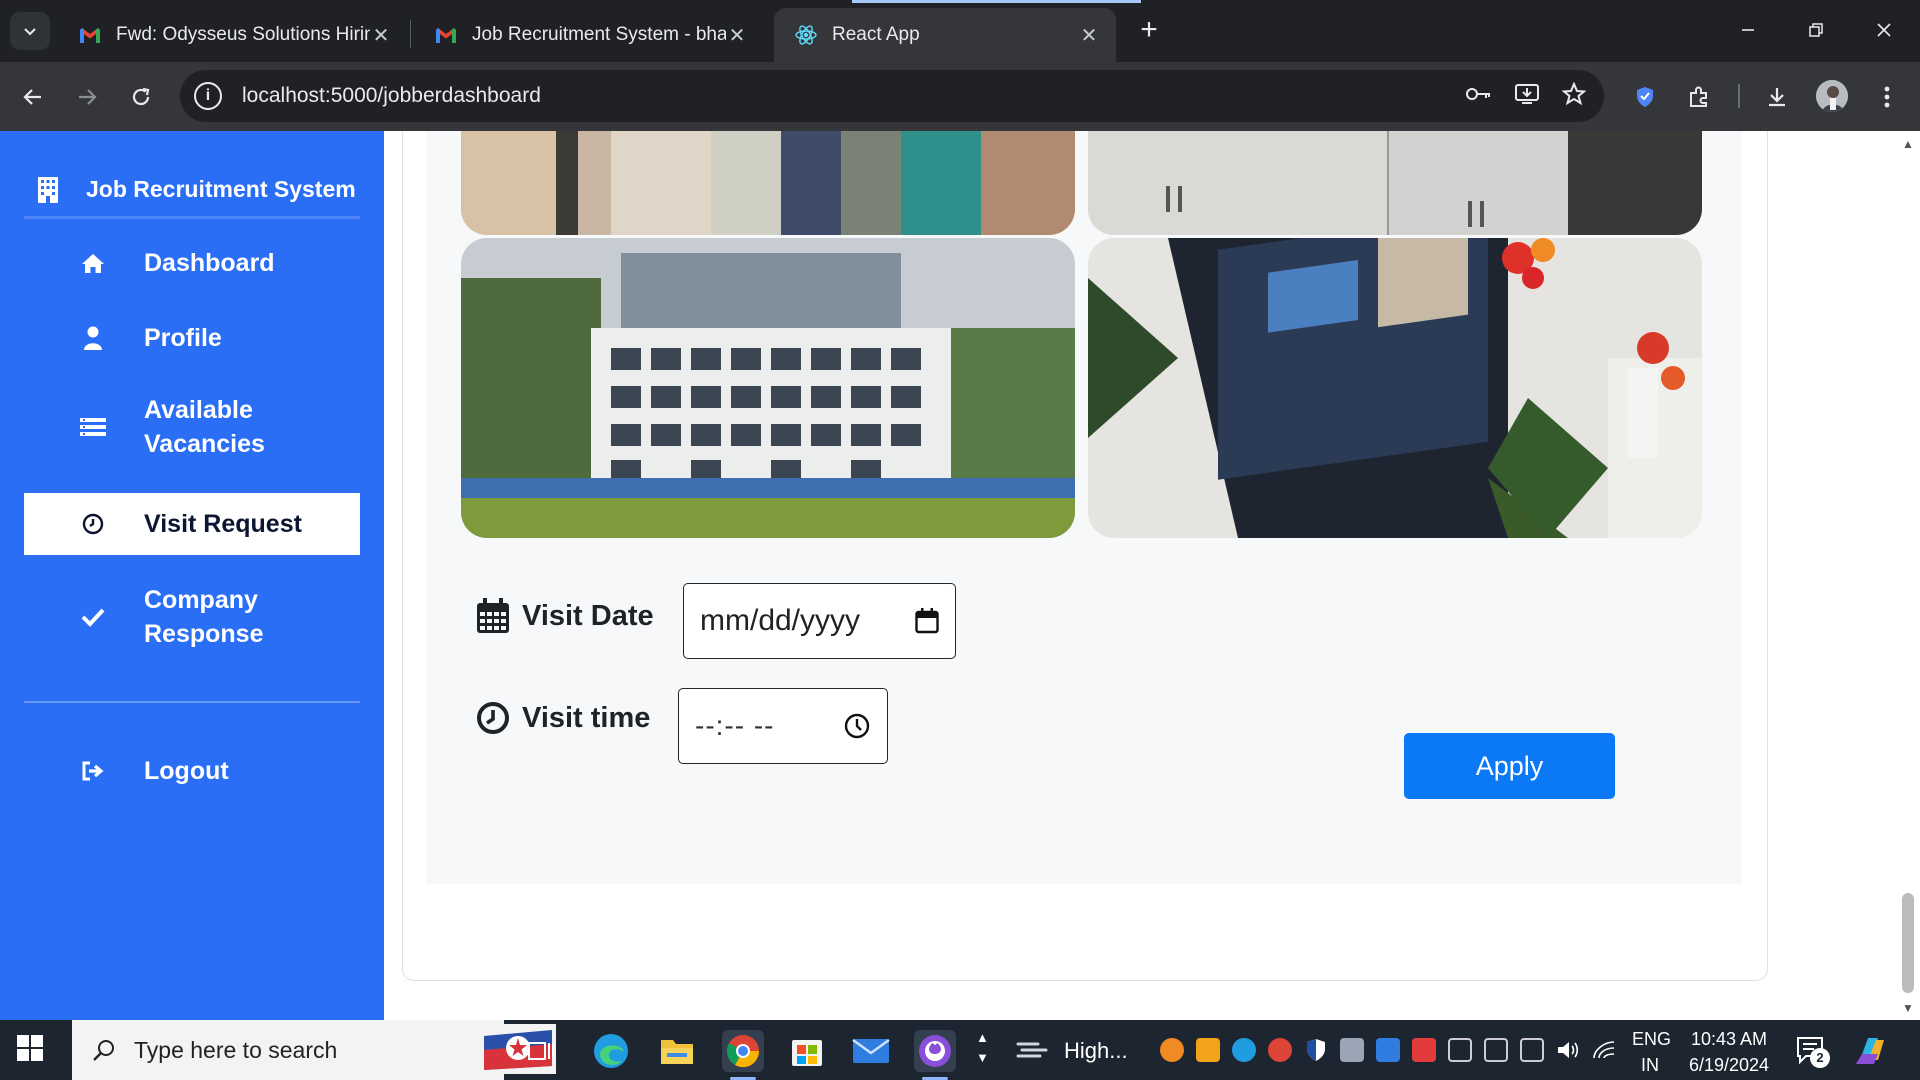 This screenshot has height=1080, width=1920. I want to click on taskbar-overflow-arrows: ▲ ▼, so click(982, 1048).